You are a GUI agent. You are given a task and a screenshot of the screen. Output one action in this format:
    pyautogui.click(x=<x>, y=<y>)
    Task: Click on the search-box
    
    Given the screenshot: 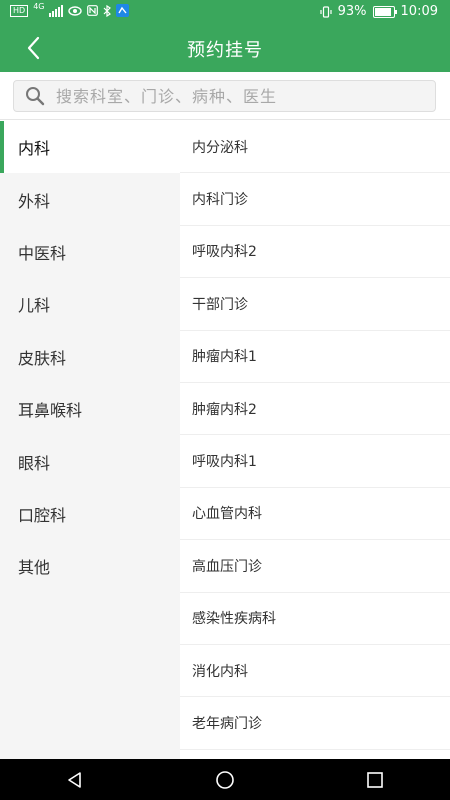 What is the action you would take?
    pyautogui.click(x=224, y=96)
    